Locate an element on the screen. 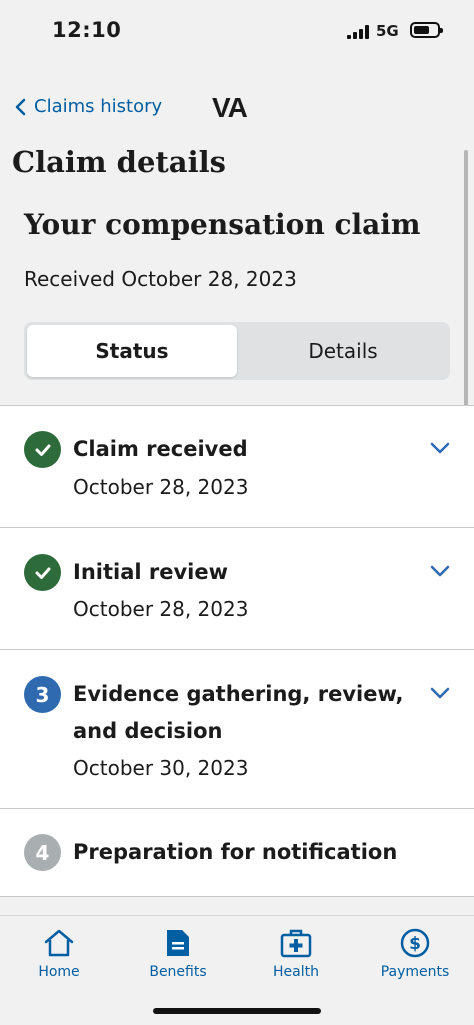  step-initial-review: Initial review October 28, 2023 is located at coordinates (237, 589).